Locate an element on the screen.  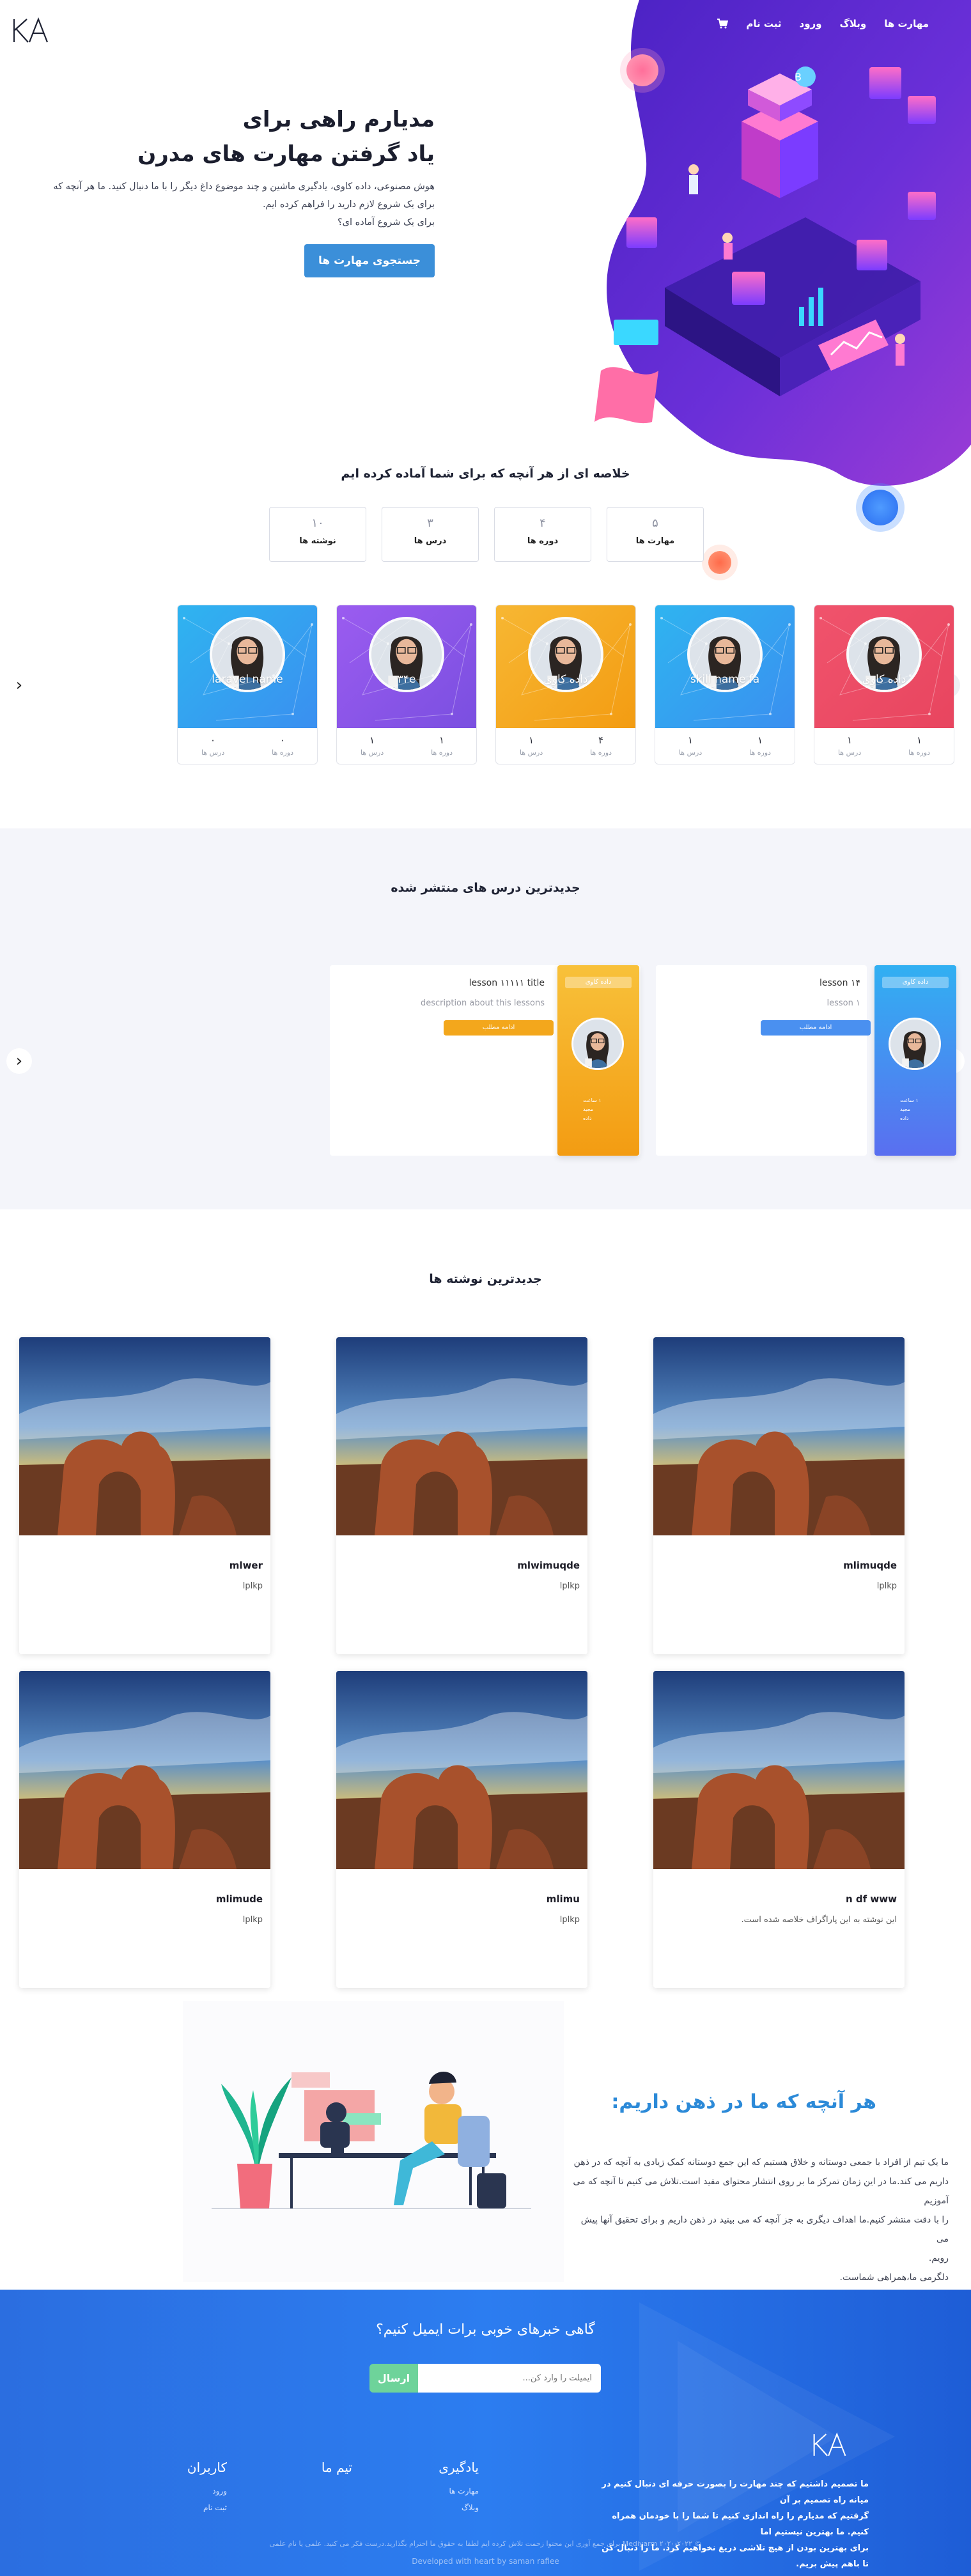
skill-stat-value: ۴ is located at coordinates (601, 740).